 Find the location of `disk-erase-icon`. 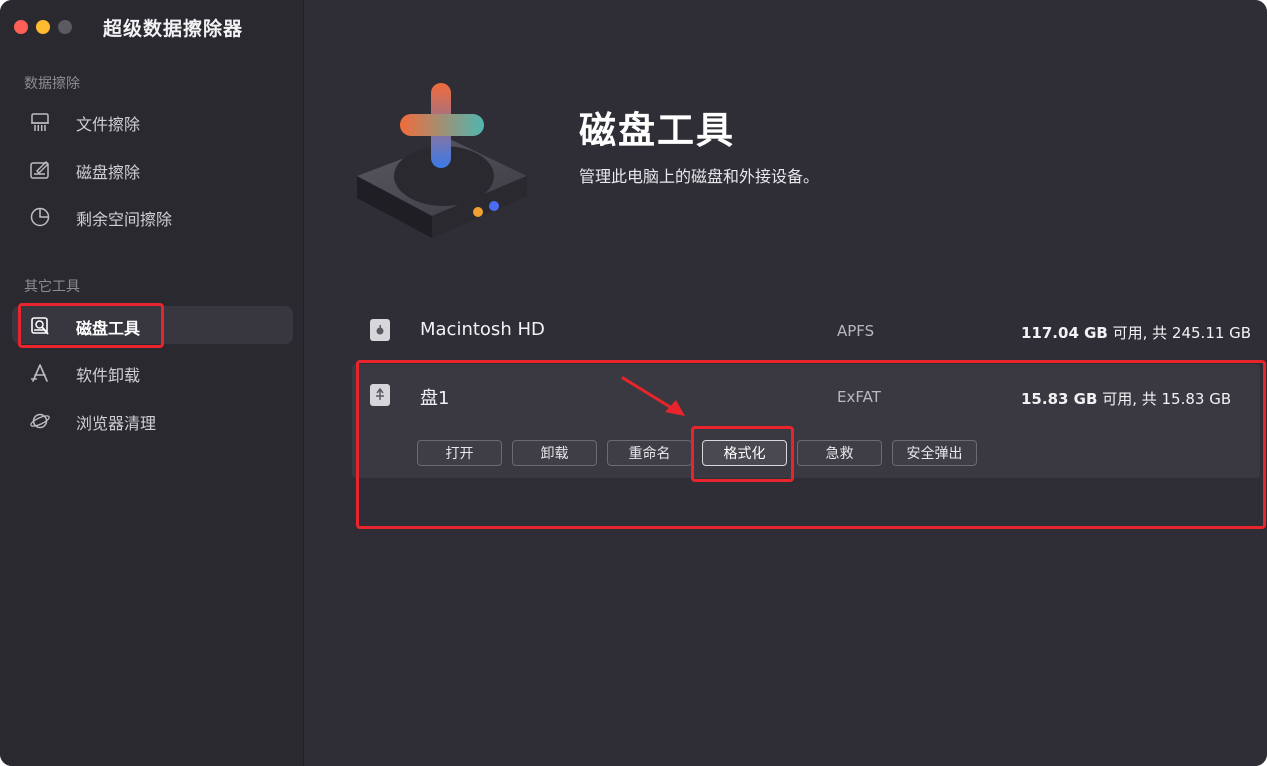

disk-erase-icon is located at coordinates (39, 170).